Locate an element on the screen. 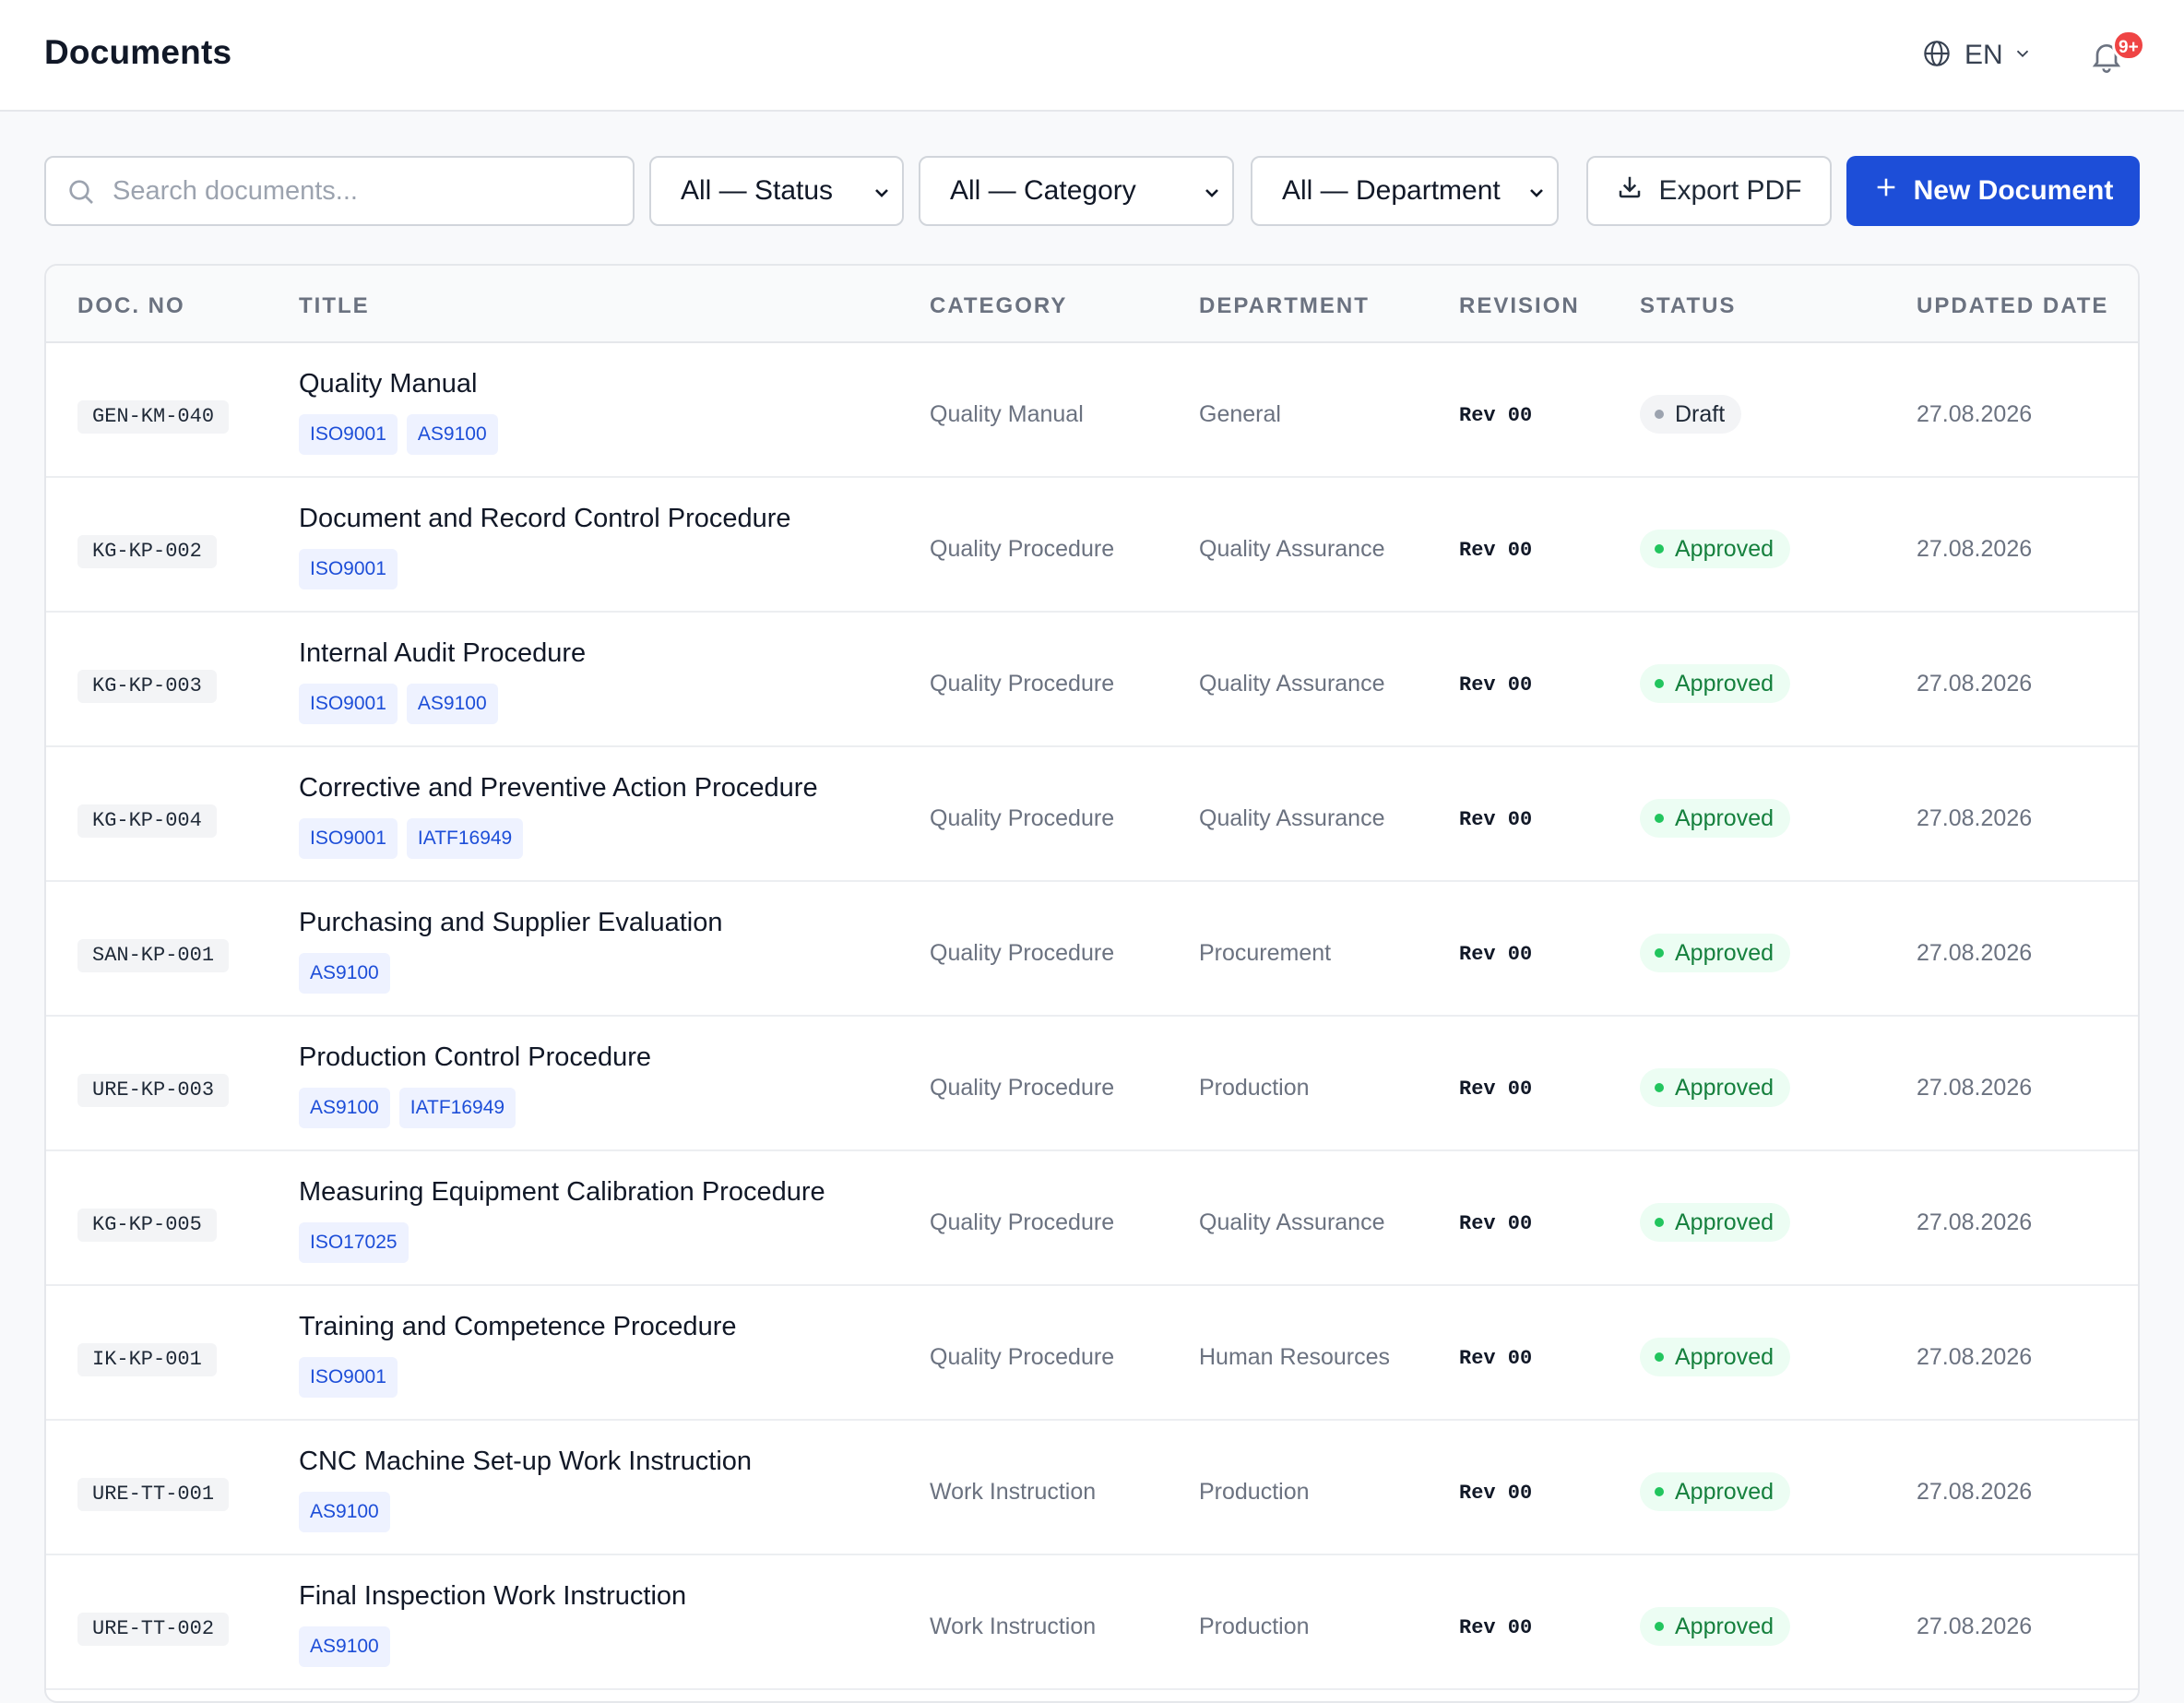  standard-tags: ISO9001 is located at coordinates (348, 1377).